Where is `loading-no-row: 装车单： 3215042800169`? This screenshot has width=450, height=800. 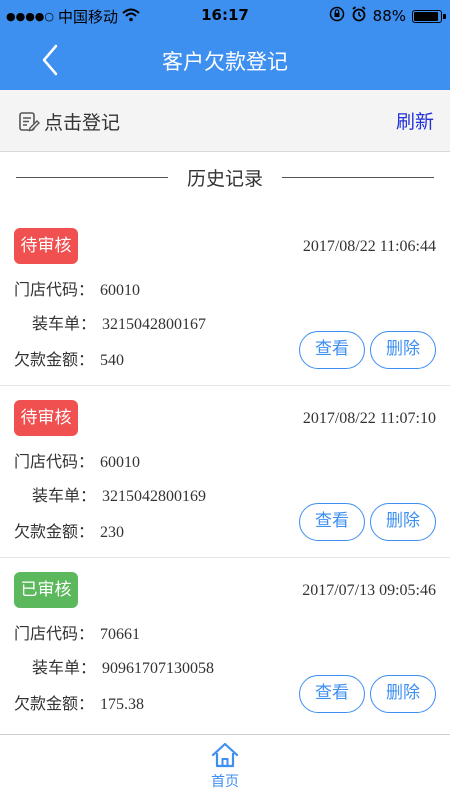 loading-no-row: 装车单： 3215042800169 is located at coordinates (119, 494).